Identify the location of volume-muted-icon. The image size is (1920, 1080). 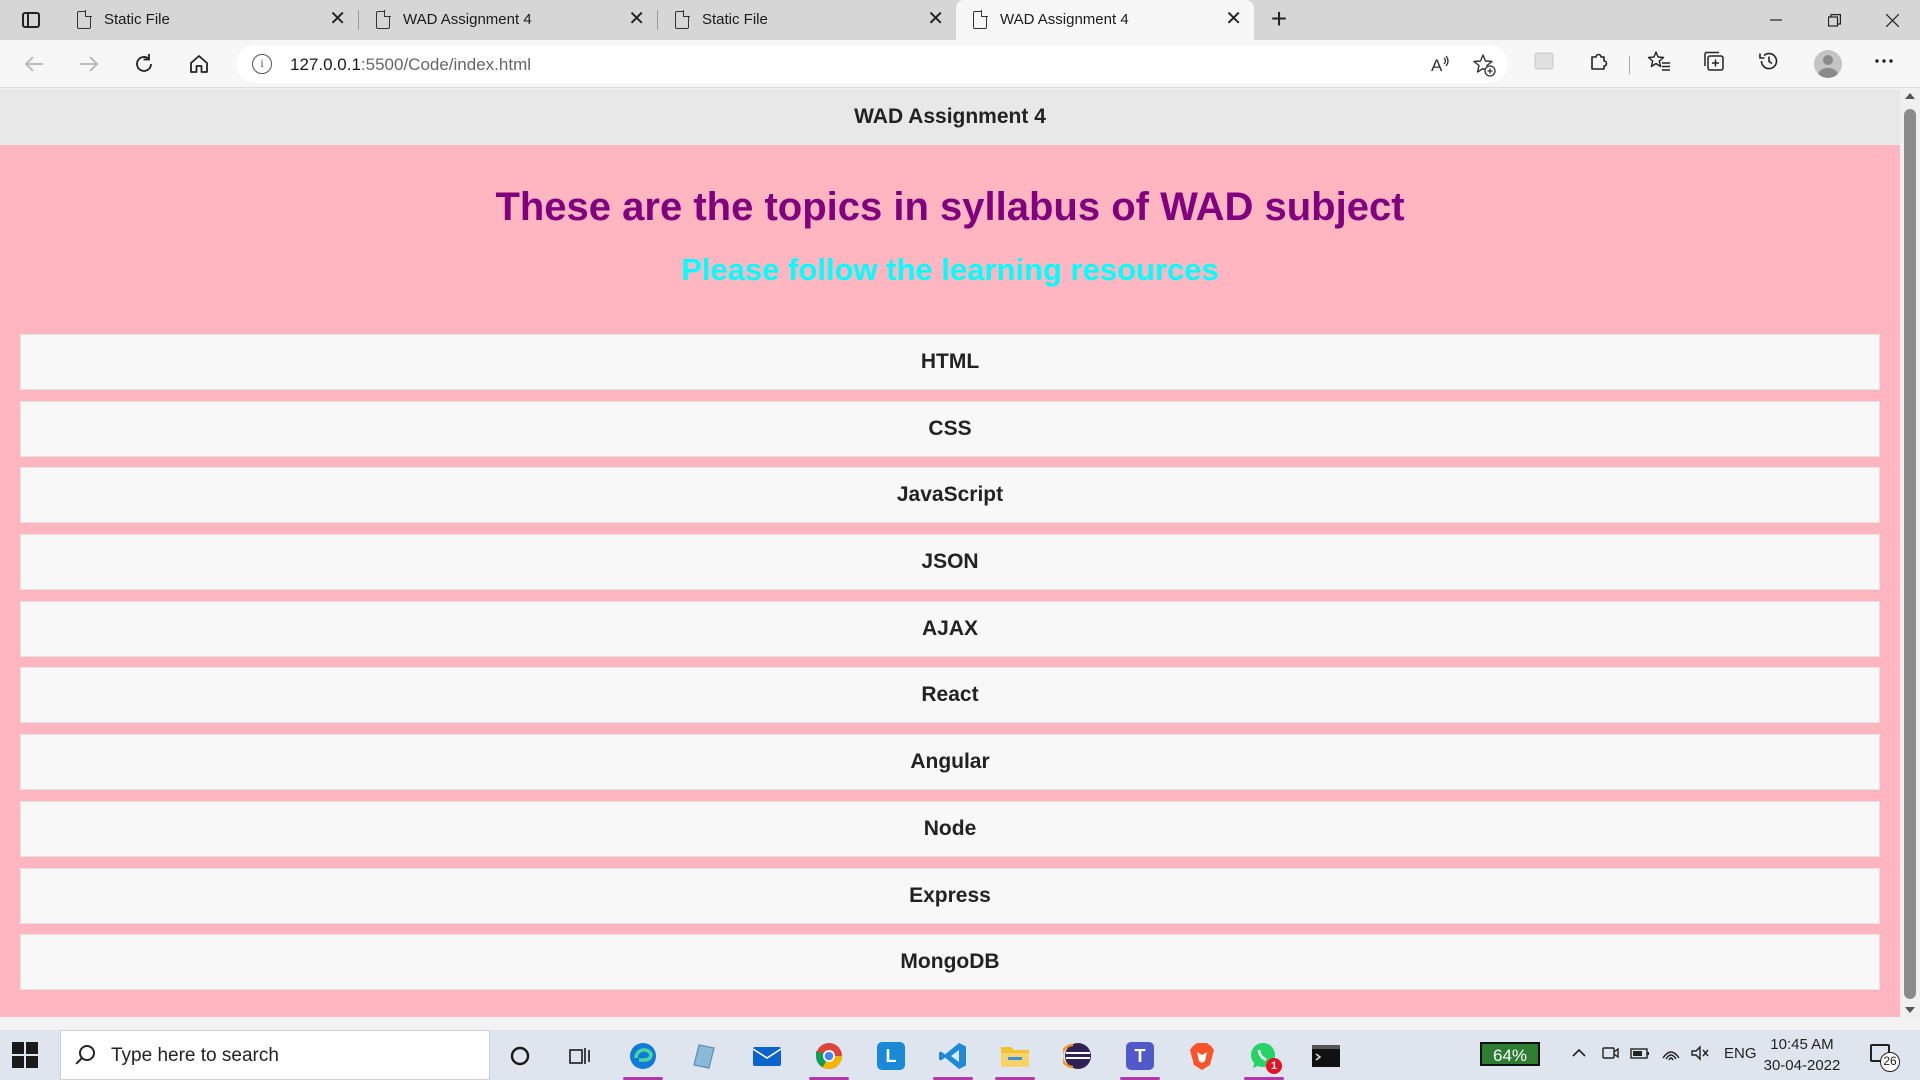
(1700, 1055).